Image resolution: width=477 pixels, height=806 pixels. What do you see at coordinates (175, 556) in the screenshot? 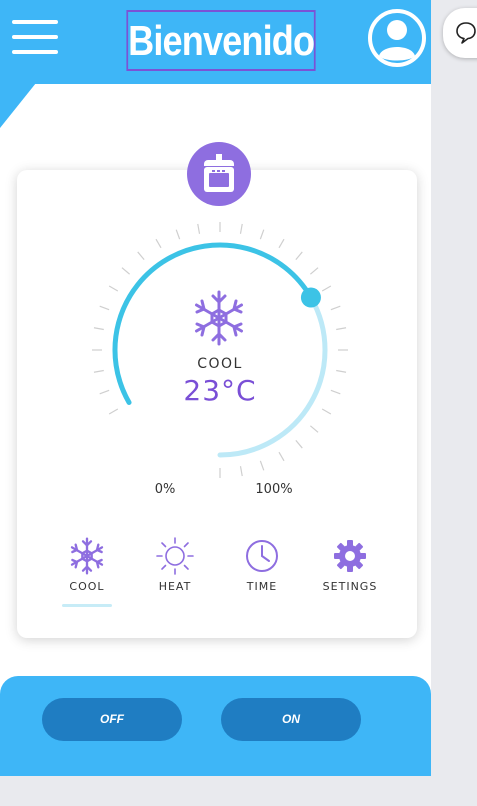
I see `sun-icon` at bounding box center [175, 556].